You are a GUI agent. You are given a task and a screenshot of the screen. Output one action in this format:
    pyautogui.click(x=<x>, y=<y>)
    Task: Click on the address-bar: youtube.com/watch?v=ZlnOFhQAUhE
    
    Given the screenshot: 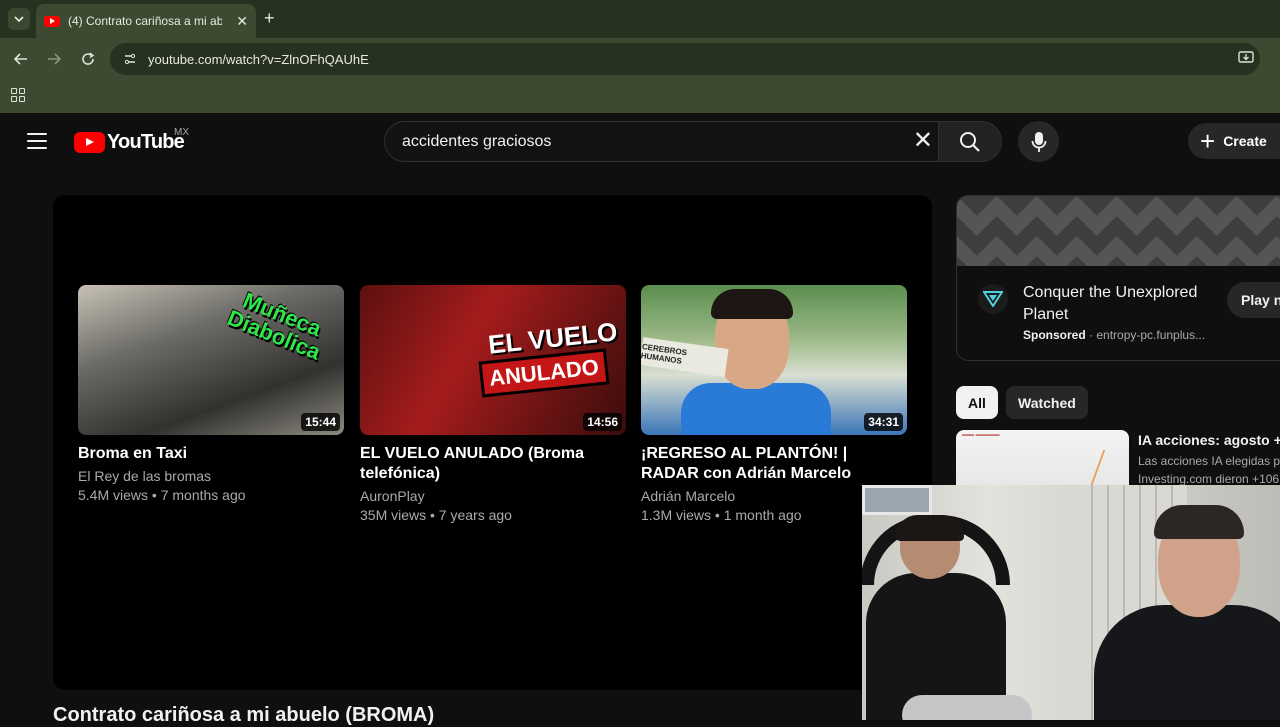 What is the action you would take?
    pyautogui.click(x=685, y=59)
    